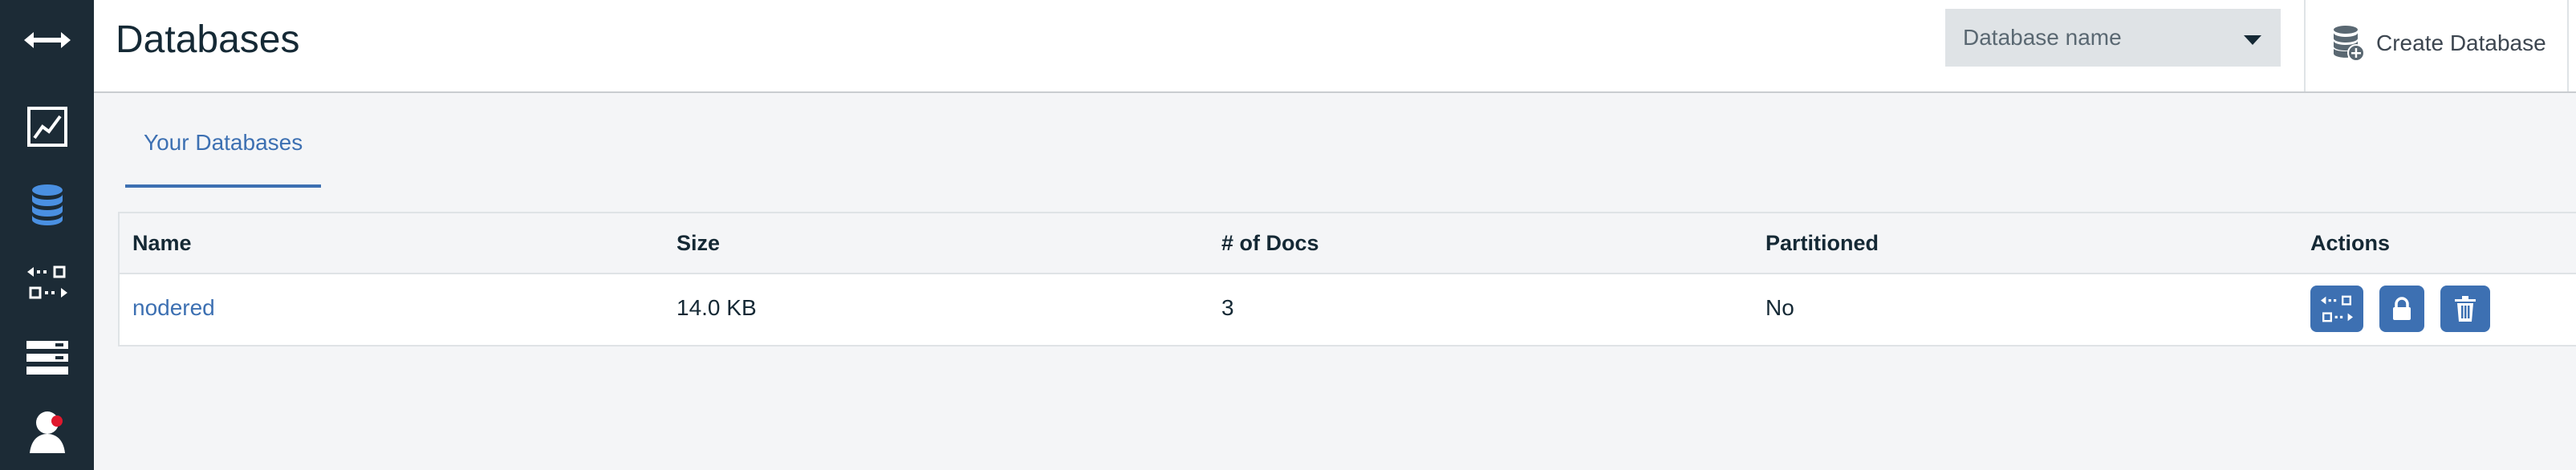 The image size is (2576, 470). I want to click on table-row: nodered 14.0 KB 3 No, so click(1348, 309).